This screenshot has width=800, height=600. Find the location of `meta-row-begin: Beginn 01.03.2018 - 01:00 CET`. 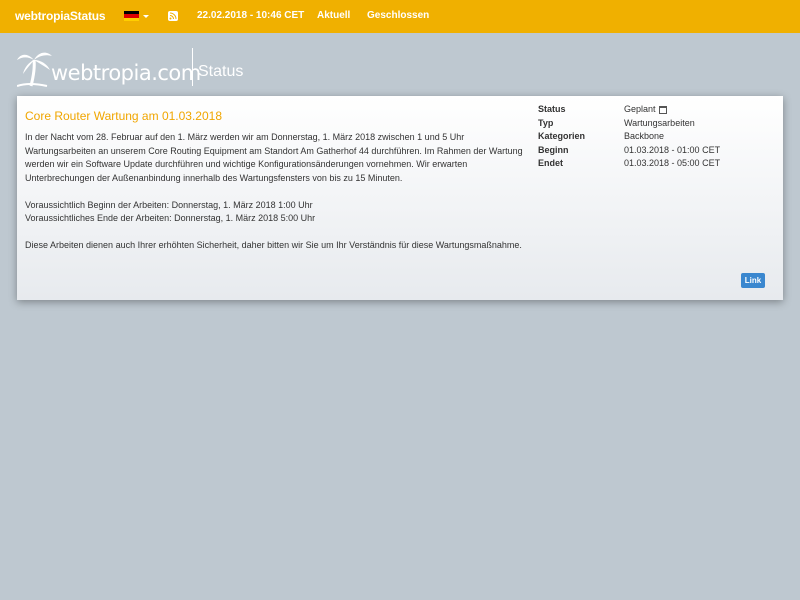

meta-row-begin: Beginn 01.03.2018 - 01:00 CET is located at coordinates (629, 151).